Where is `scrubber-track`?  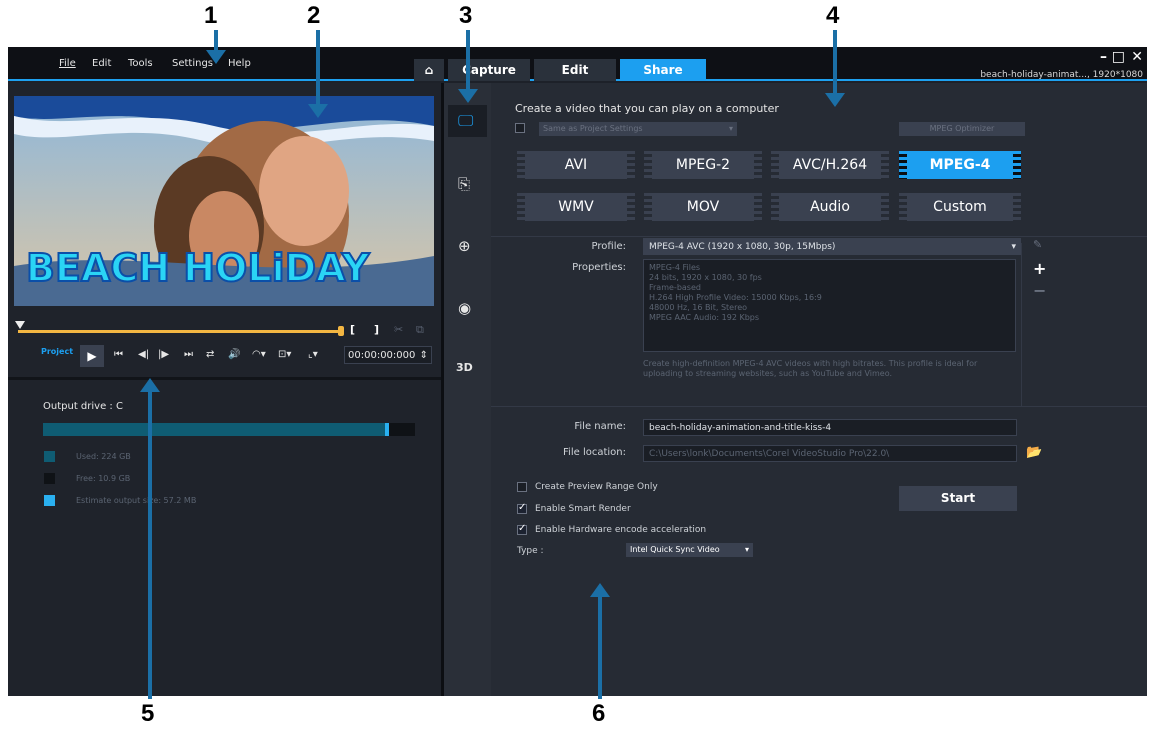 scrubber-track is located at coordinates (181, 331).